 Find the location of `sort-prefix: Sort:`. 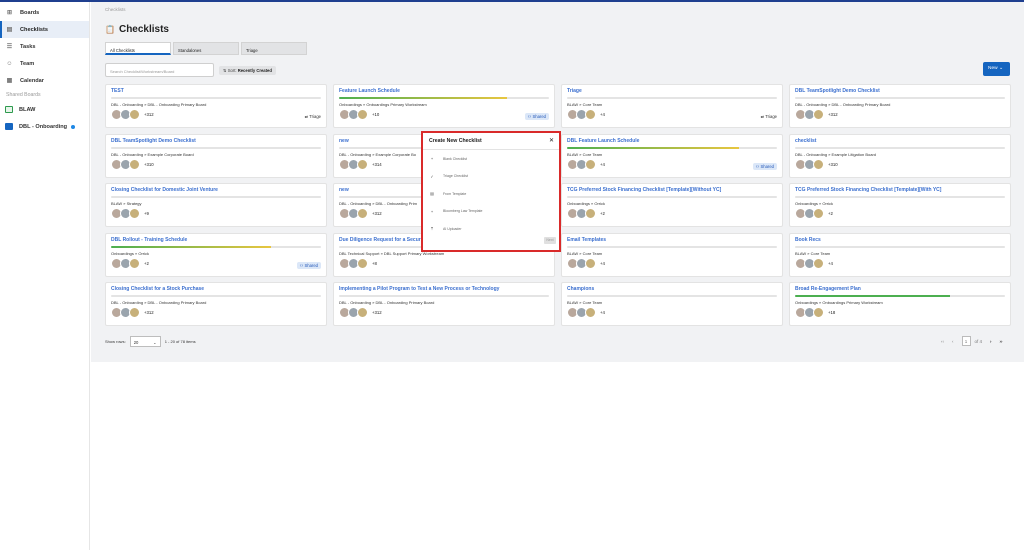

sort-prefix: Sort: is located at coordinates (232, 70).